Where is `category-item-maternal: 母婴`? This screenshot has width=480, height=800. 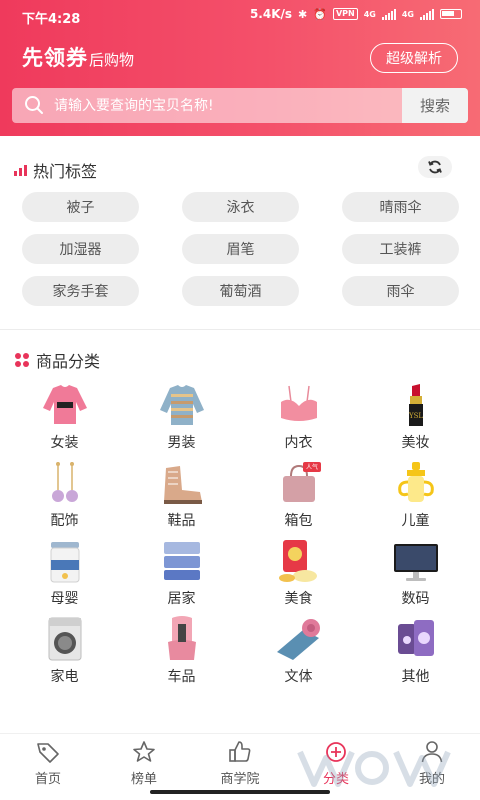
category-item-maternal: 母婴 is located at coordinates (64, 577).